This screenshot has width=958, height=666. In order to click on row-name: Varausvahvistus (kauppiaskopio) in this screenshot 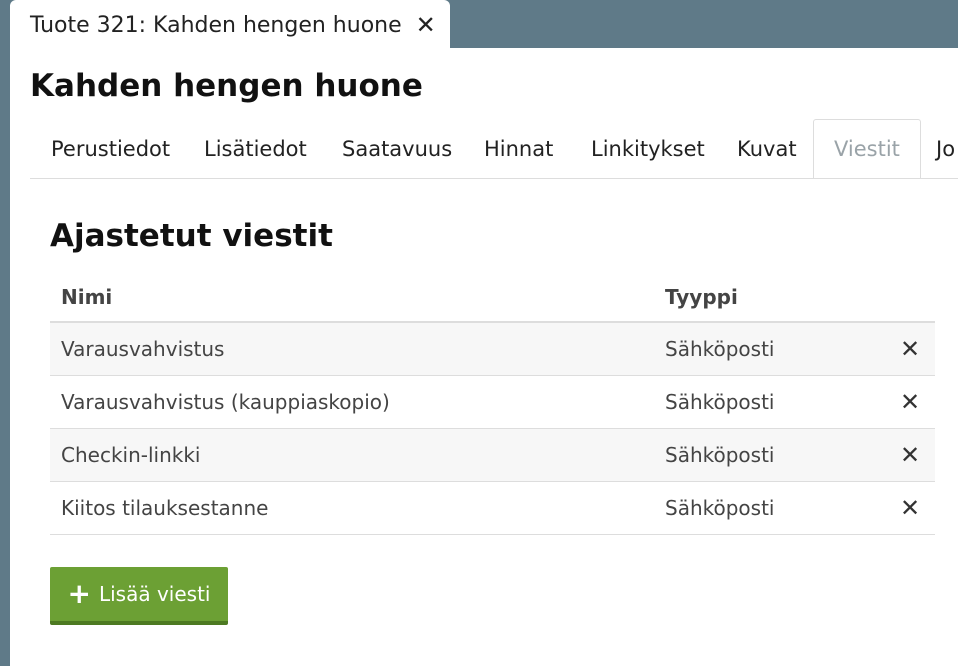, I will do `click(352, 402)`.